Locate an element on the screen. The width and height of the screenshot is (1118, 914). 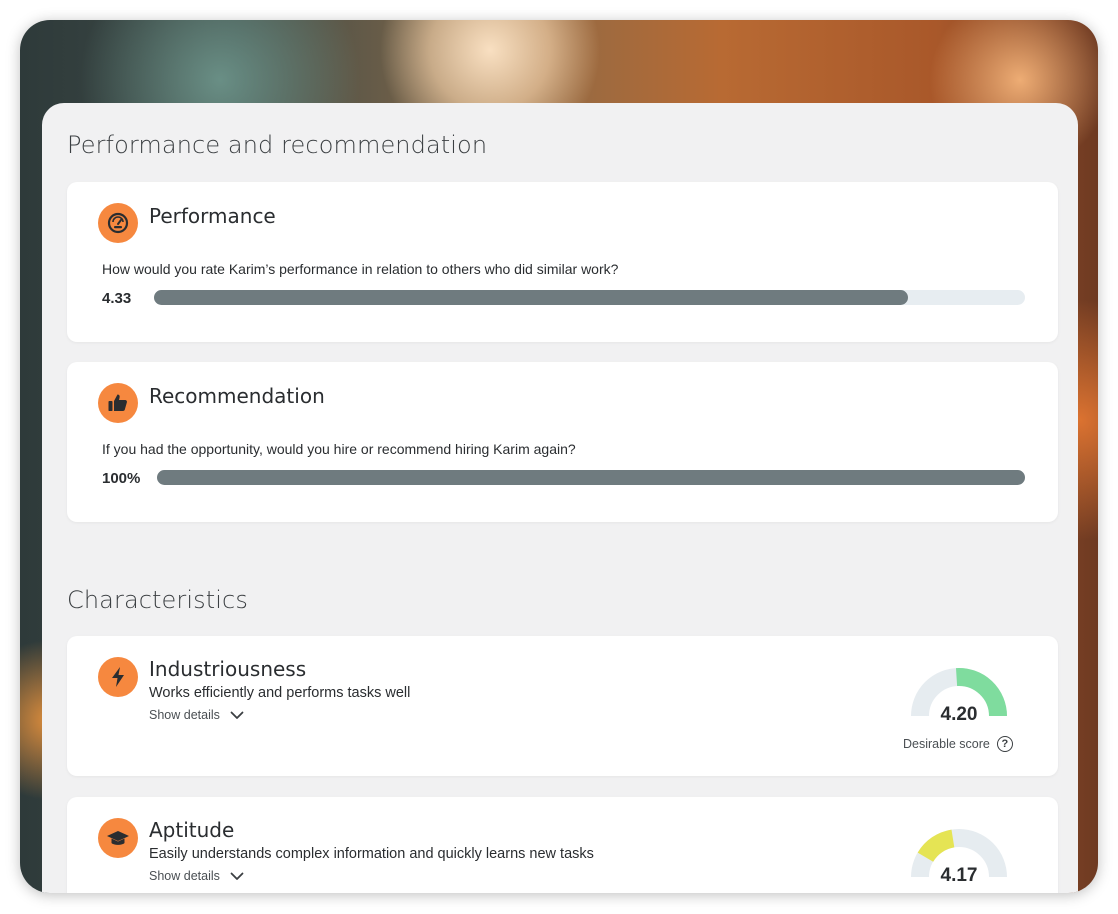
recommendation-value: 100% is located at coordinates (121, 478).